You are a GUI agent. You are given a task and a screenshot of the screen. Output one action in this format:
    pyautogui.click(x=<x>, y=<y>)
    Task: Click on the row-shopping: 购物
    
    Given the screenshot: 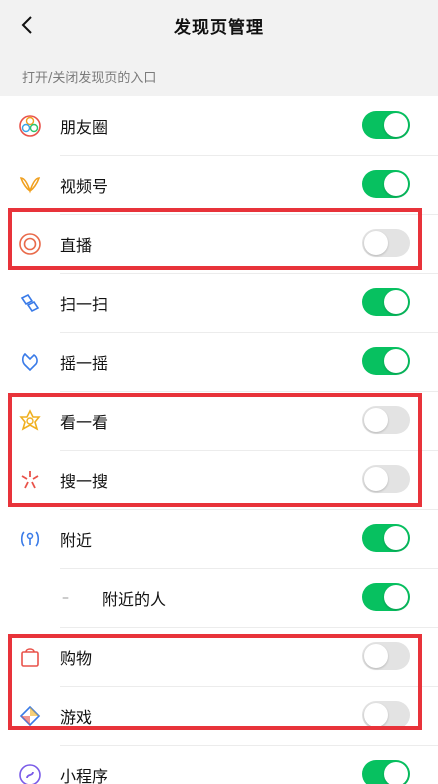 What is the action you would take?
    pyautogui.click(x=219, y=656)
    